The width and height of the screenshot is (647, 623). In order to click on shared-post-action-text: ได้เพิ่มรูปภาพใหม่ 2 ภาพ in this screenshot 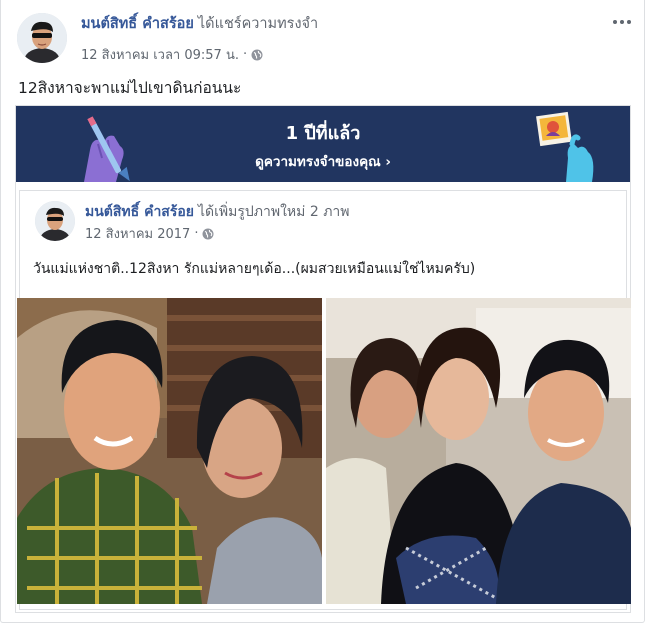, I will do `click(274, 212)`.